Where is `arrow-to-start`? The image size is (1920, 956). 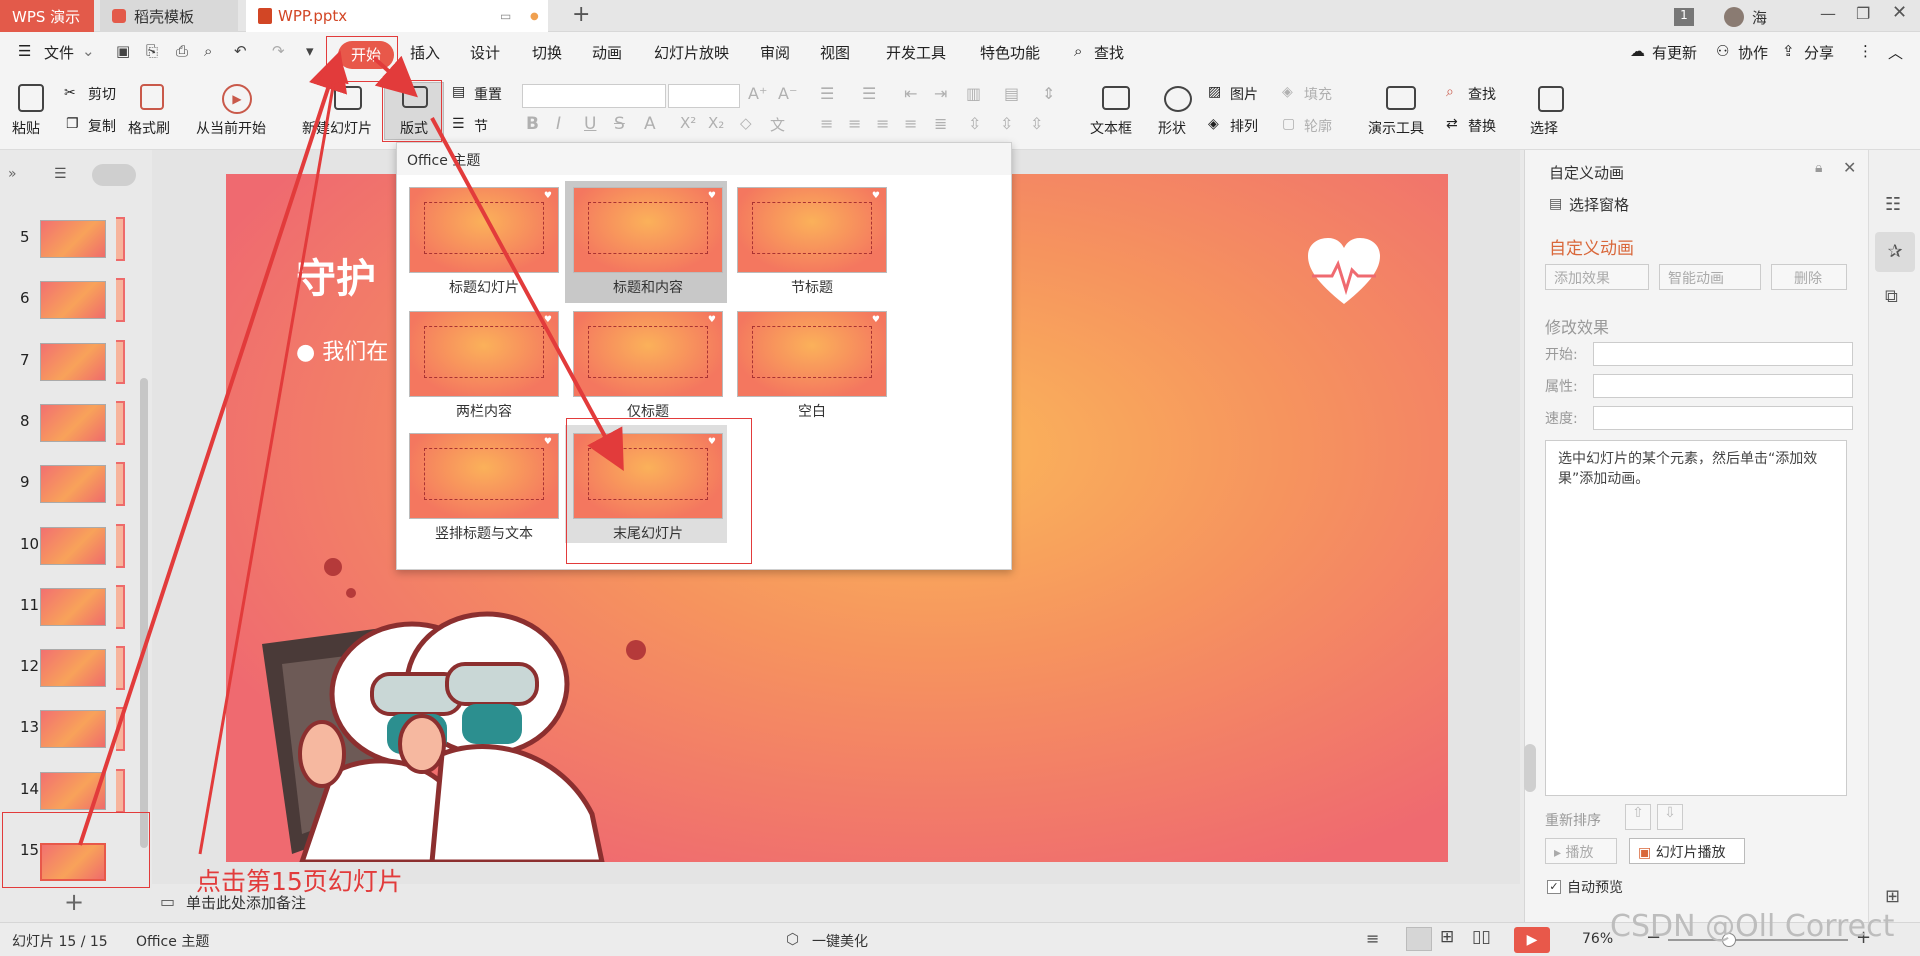 arrow-to-start is located at coordinates (213, 448).